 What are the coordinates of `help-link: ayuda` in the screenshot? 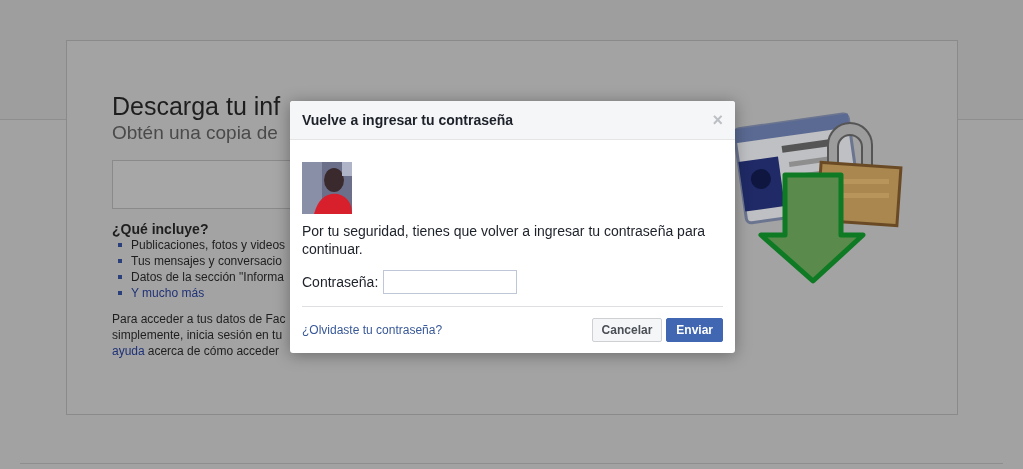 It's located at (128, 351).